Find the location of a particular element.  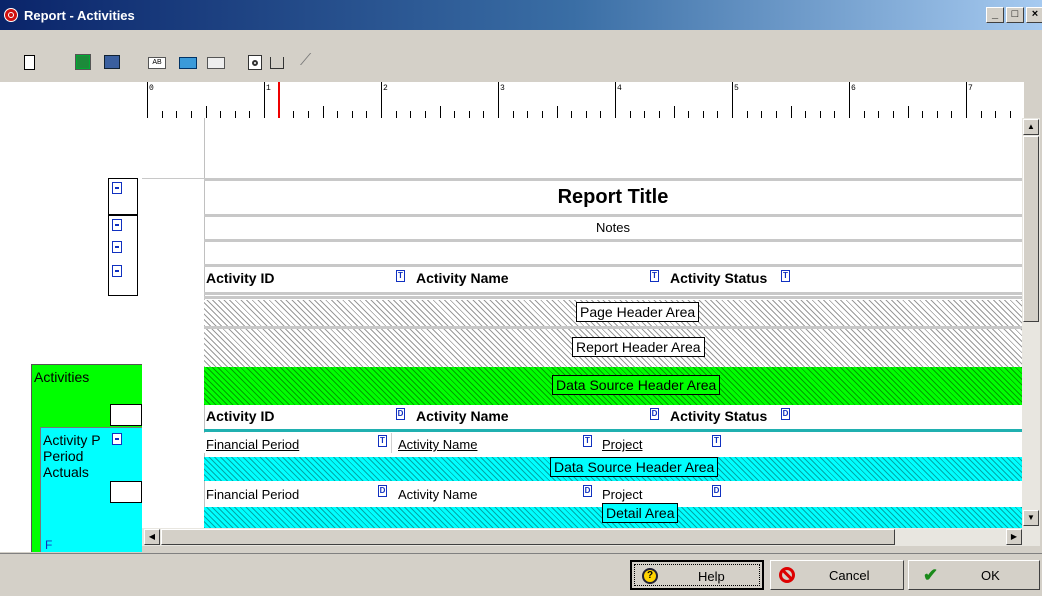

minimize-button: _ is located at coordinates (995, 15).